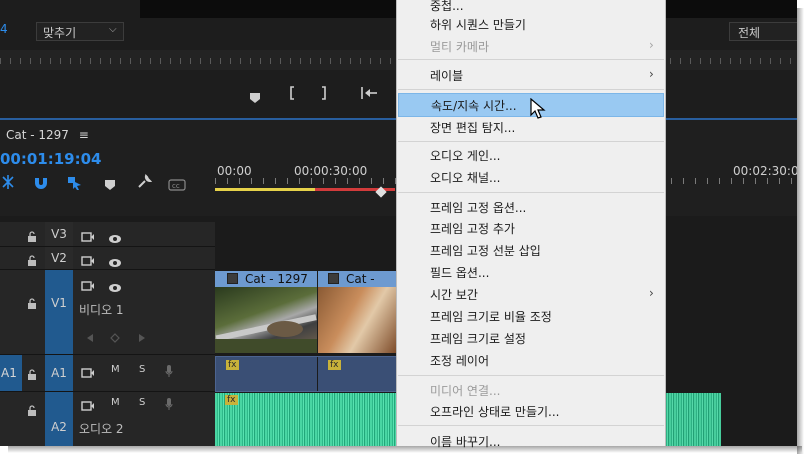 The image size is (809, 468). I want to click on fx-badge: fx, so click(232, 365).